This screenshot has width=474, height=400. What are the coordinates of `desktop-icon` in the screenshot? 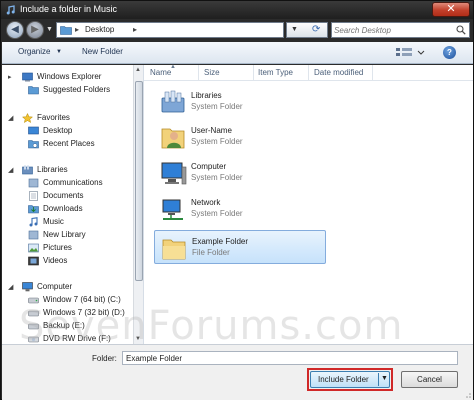 It's located at (33, 130).